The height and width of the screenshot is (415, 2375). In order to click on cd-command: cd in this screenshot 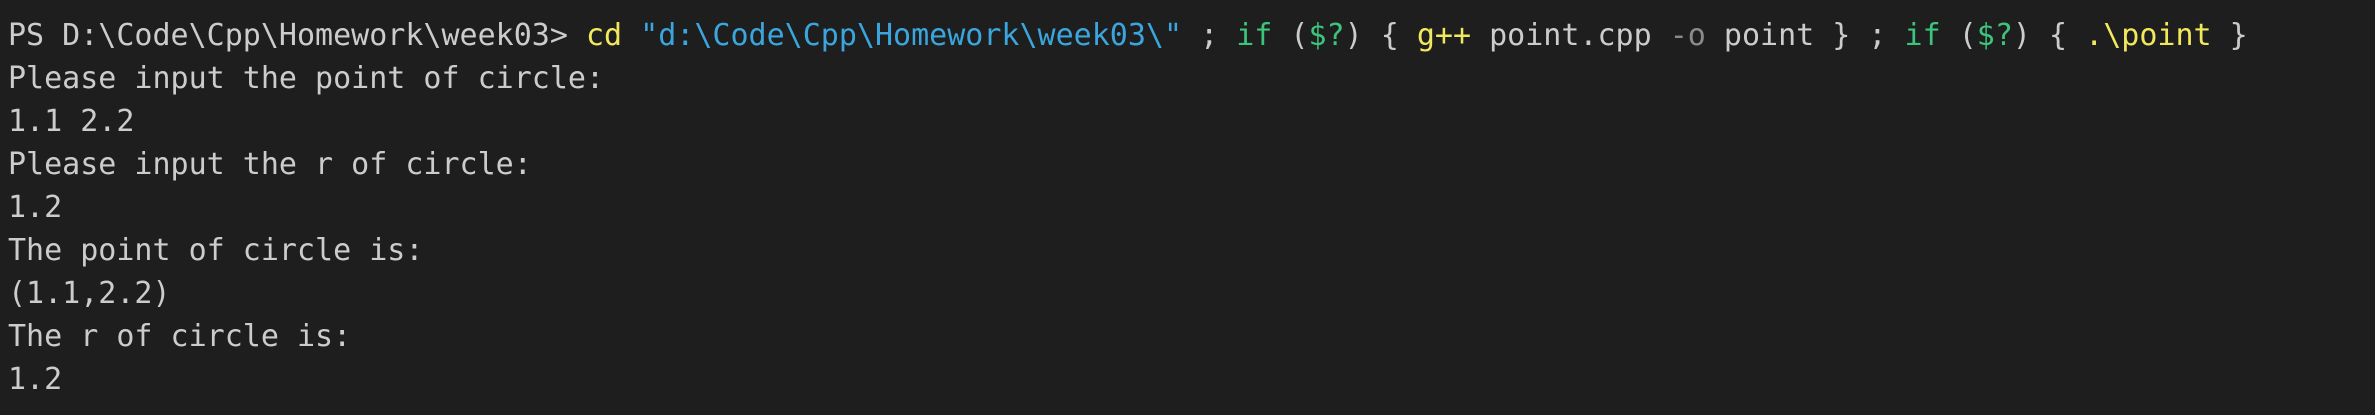, I will do `click(604, 35)`.